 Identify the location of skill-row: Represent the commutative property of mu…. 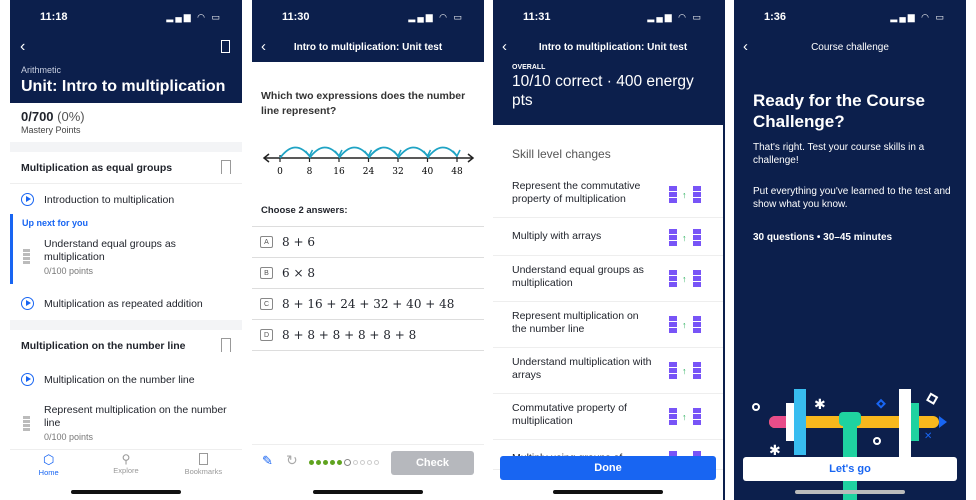
(608, 195).